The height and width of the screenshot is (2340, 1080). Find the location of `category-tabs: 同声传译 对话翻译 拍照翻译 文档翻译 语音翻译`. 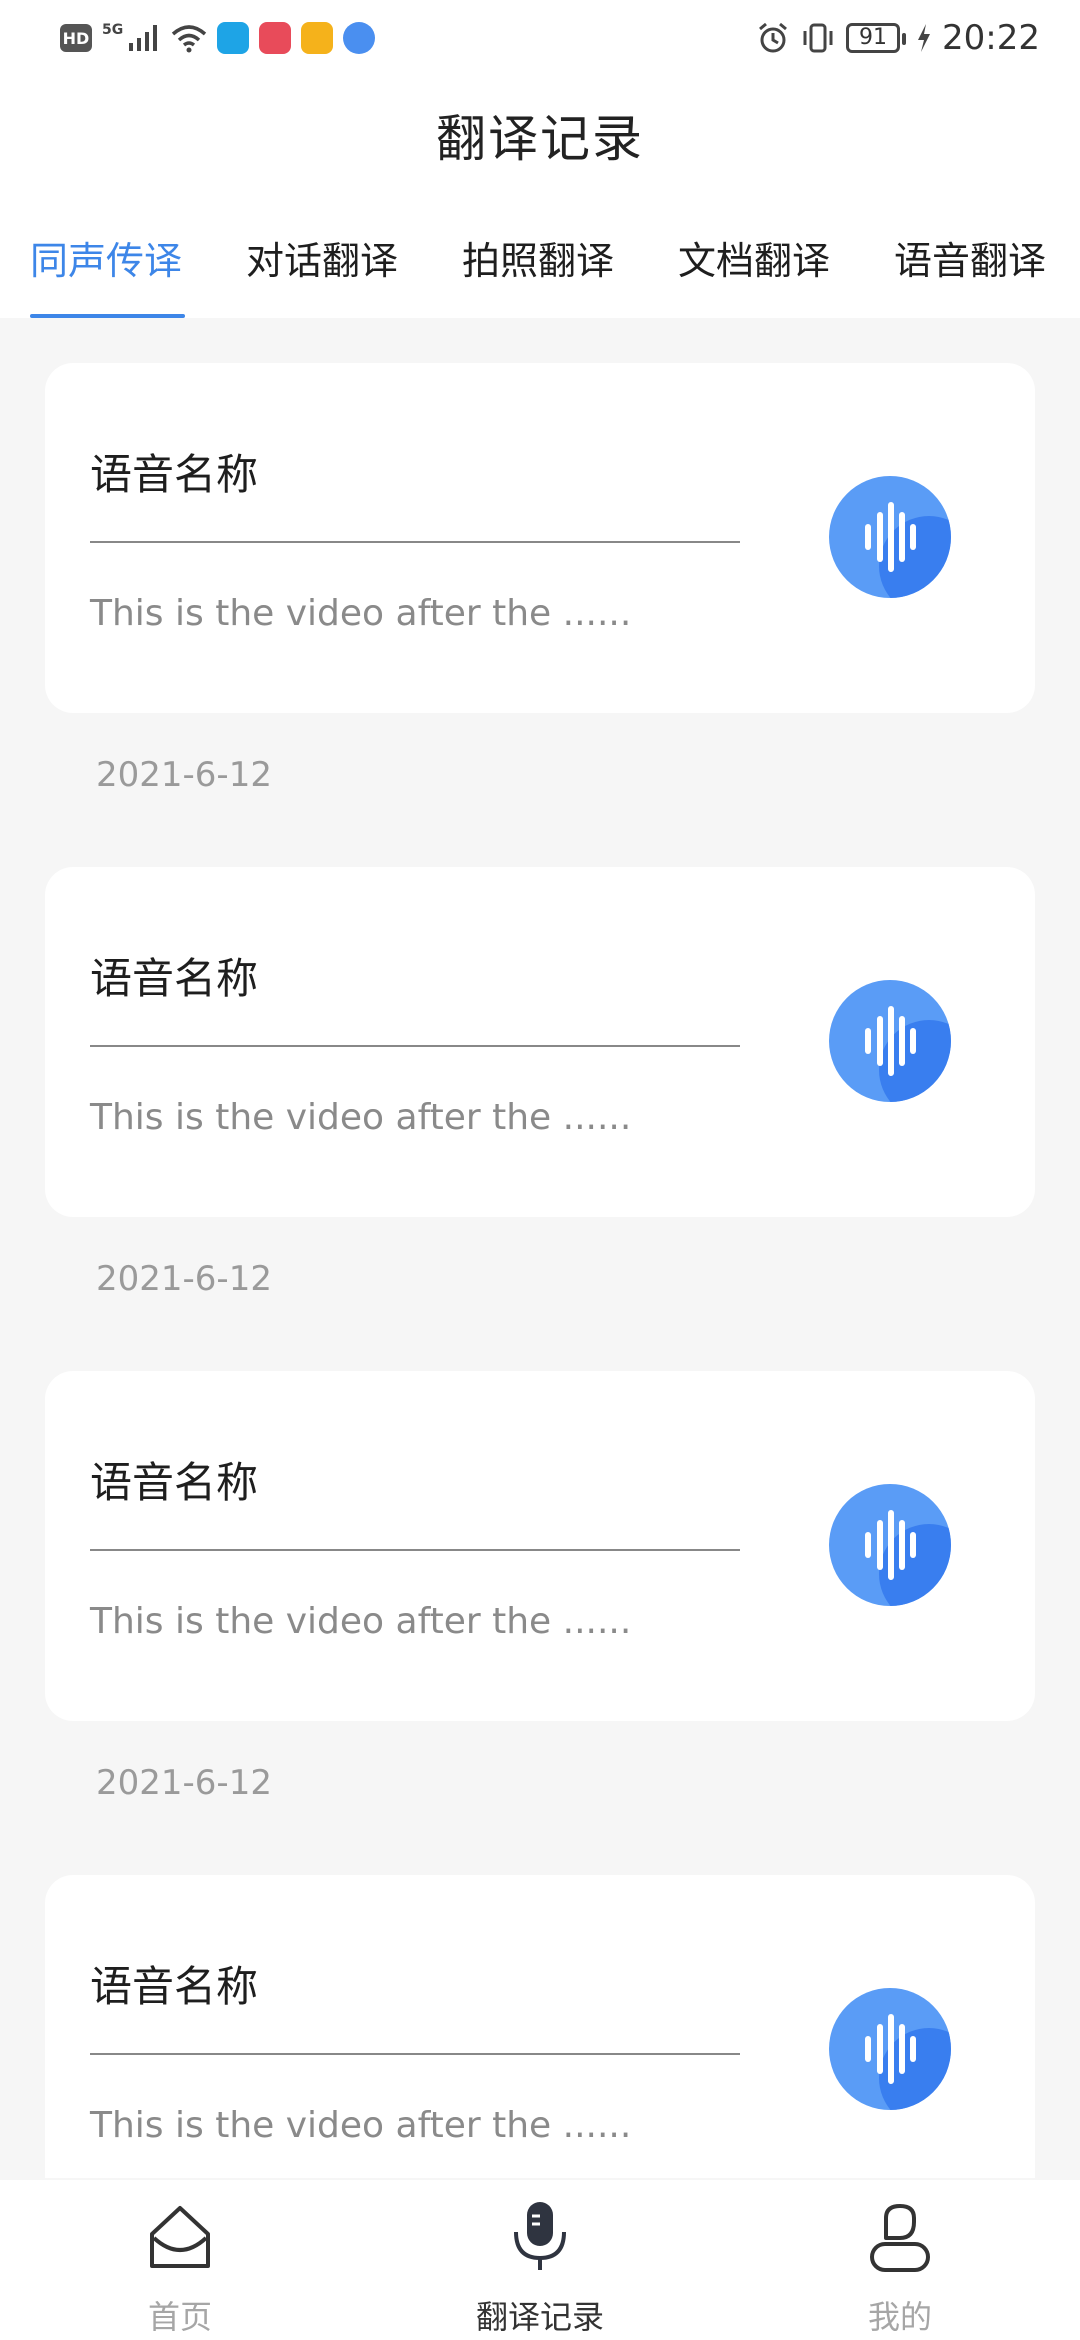

category-tabs: 同声传译 对话翻译 拍照翻译 文档翻译 语音翻译 is located at coordinates (540, 254).